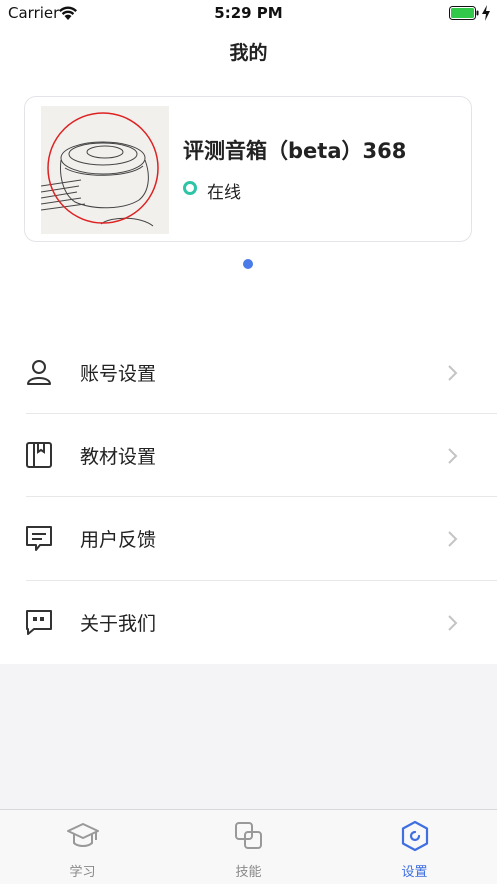 Image resolution: width=497 pixels, height=884 pixels. Describe the element at coordinates (118, 624) in the screenshot. I see `menu-item-label: 关于我们` at that location.